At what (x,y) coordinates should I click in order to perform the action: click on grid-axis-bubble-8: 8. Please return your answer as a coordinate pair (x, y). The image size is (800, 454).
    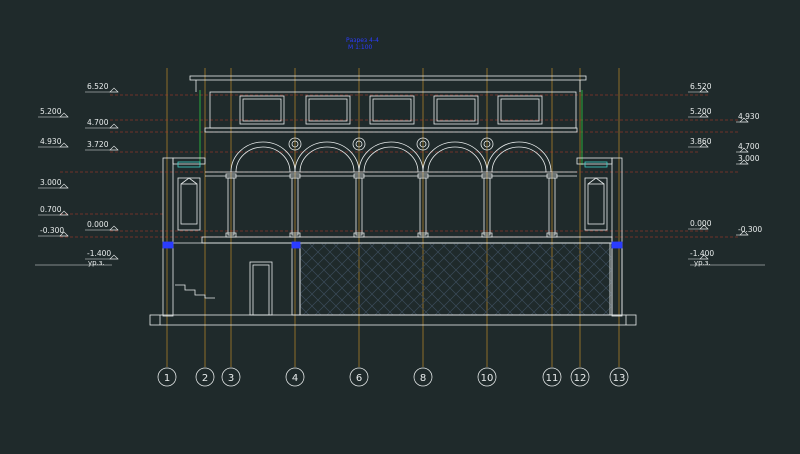
    Looking at the image, I should click on (423, 377).